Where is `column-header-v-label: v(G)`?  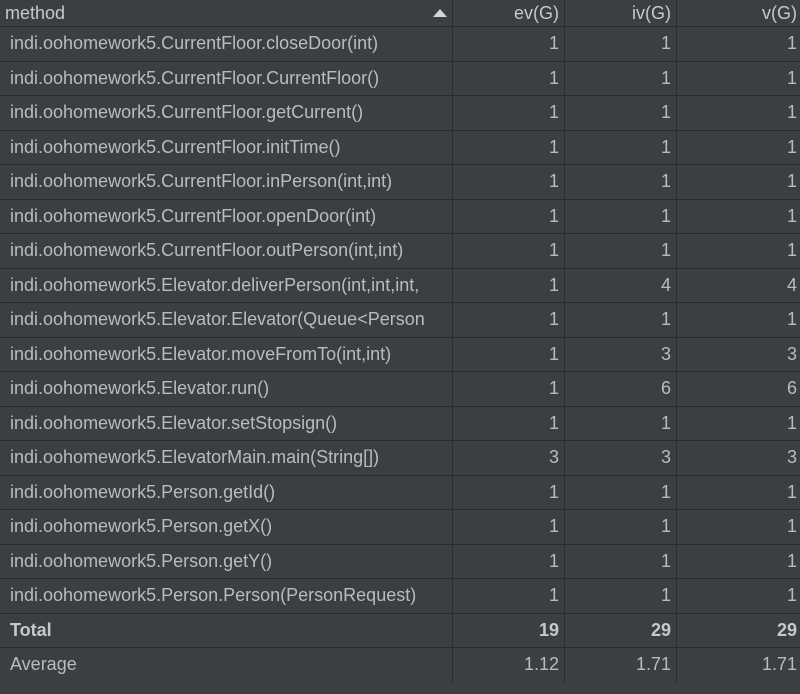
column-header-v-label: v(G) is located at coordinates (779, 12).